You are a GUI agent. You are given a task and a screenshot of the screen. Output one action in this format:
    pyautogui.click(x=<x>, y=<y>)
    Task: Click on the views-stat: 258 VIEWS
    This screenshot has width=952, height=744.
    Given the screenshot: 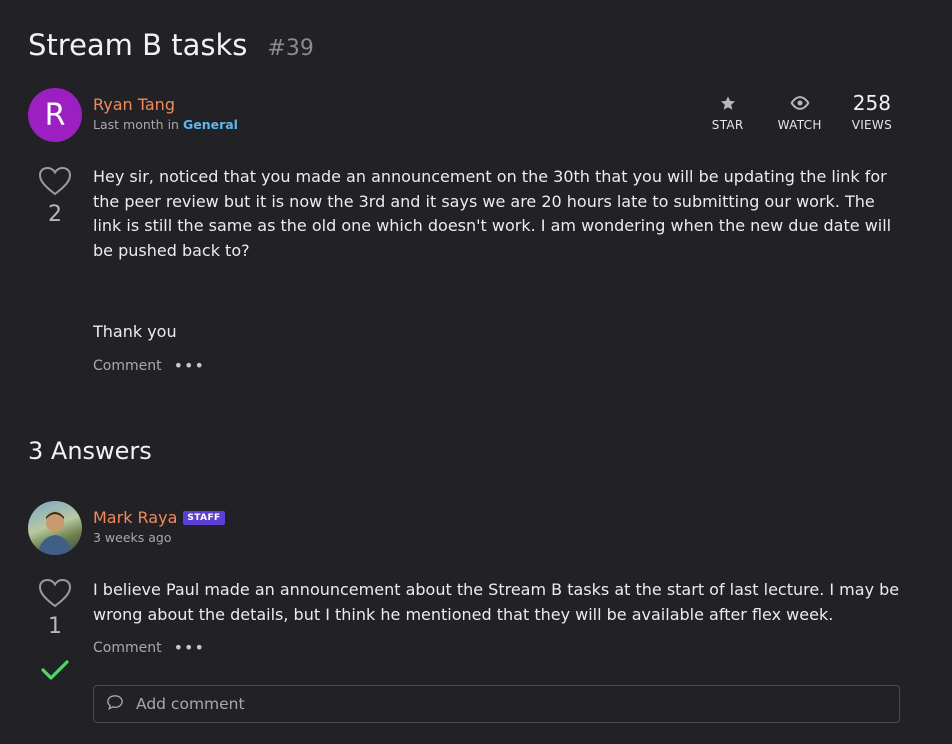 What is the action you would take?
    pyautogui.click(x=872, y=112)
    